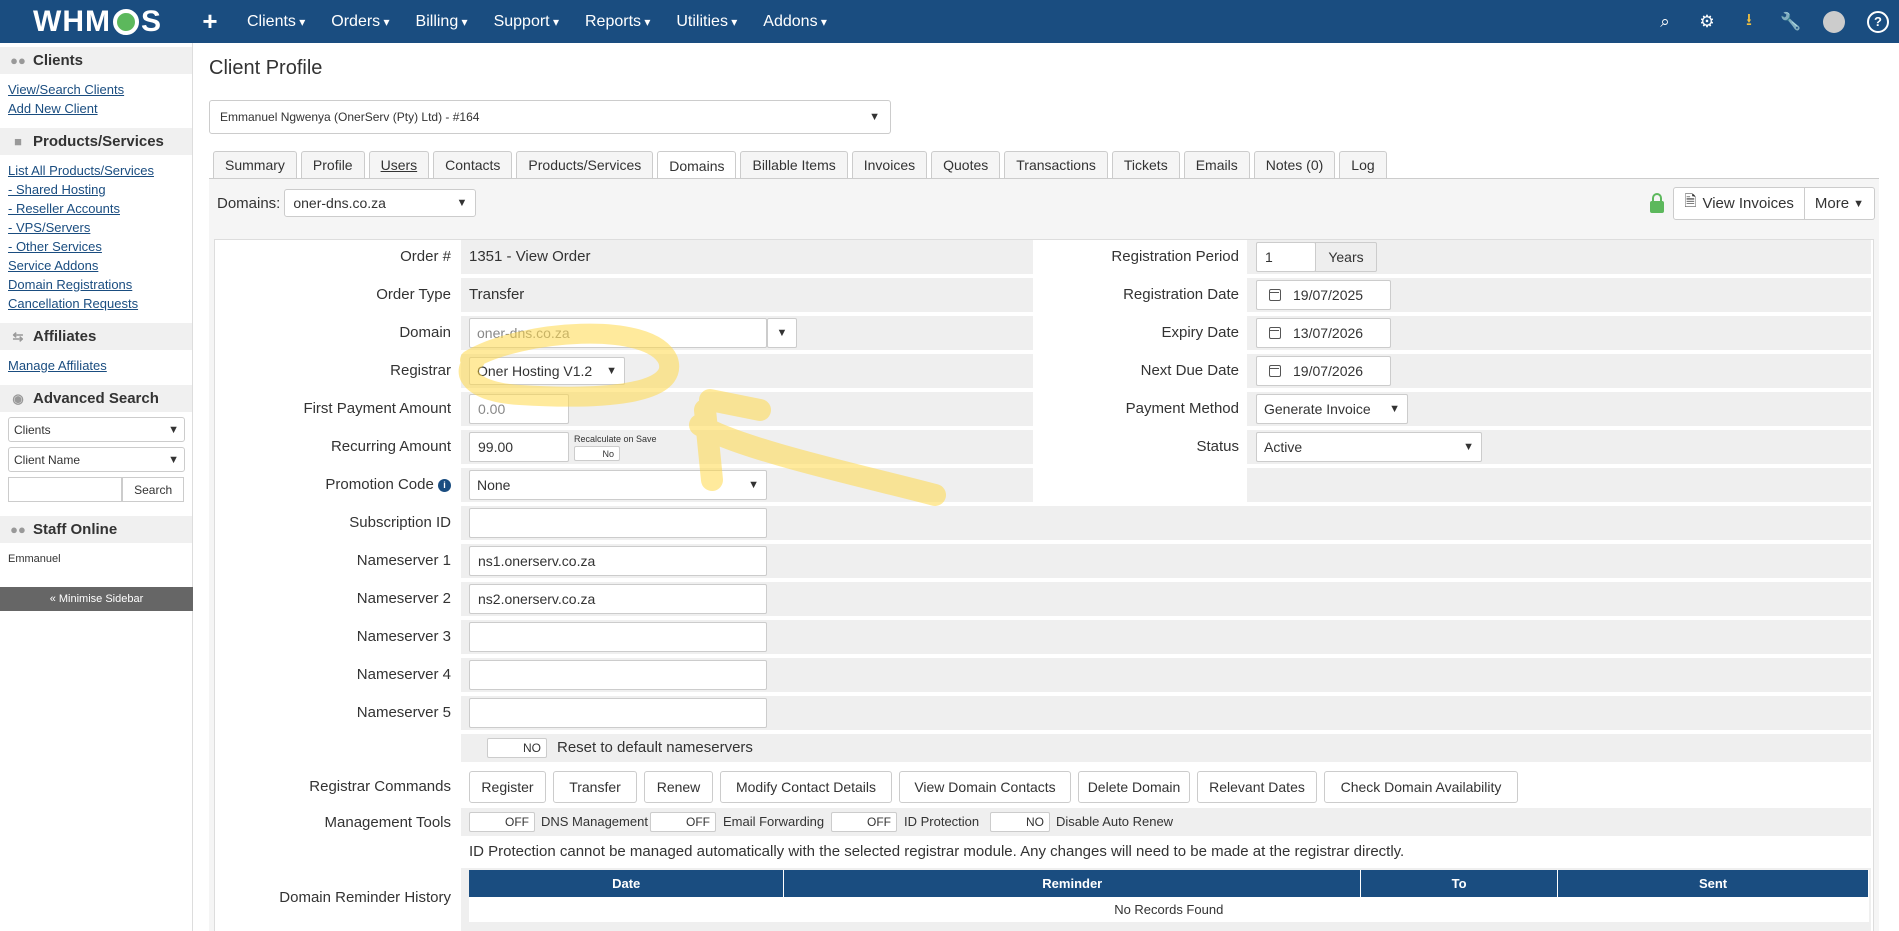 The image size is (1899, 931). What do you see at coordinates (1332, 409) in the screenshot?
I see `payment-method-select: Generate Invoice ▼` at bounding box center [1332, 409].